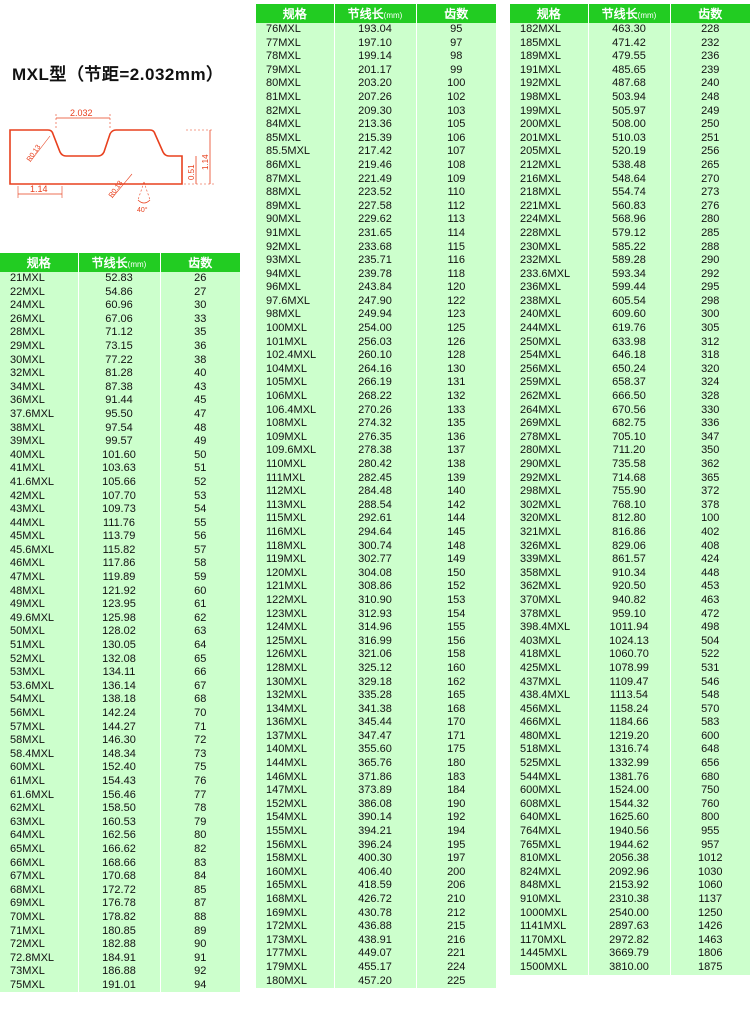 This screenshot has height=1017, width=750. What do you see at coordinates (295, 818) in the screenshot?
I see `cell-model: 154MXL` at bounding box center [295, 818].